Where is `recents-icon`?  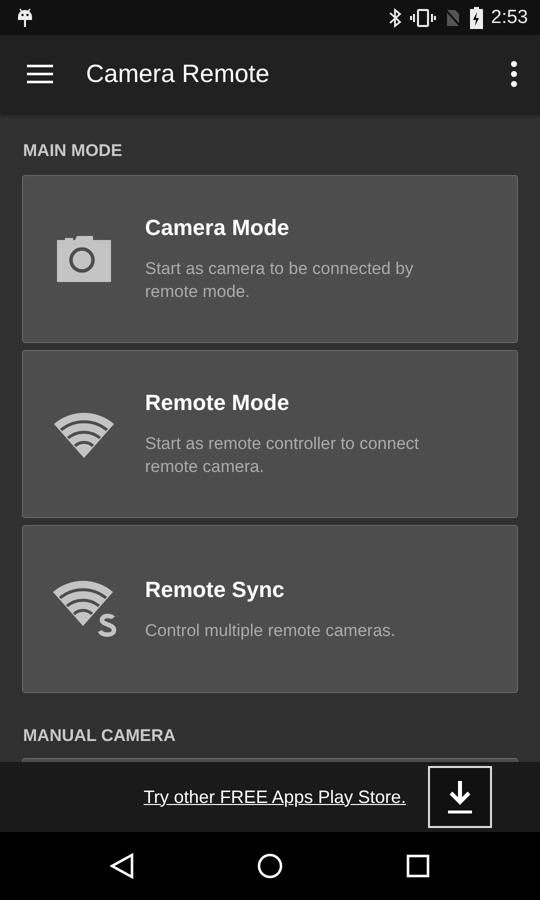 recents-icon is located at coordinates (418, 866).